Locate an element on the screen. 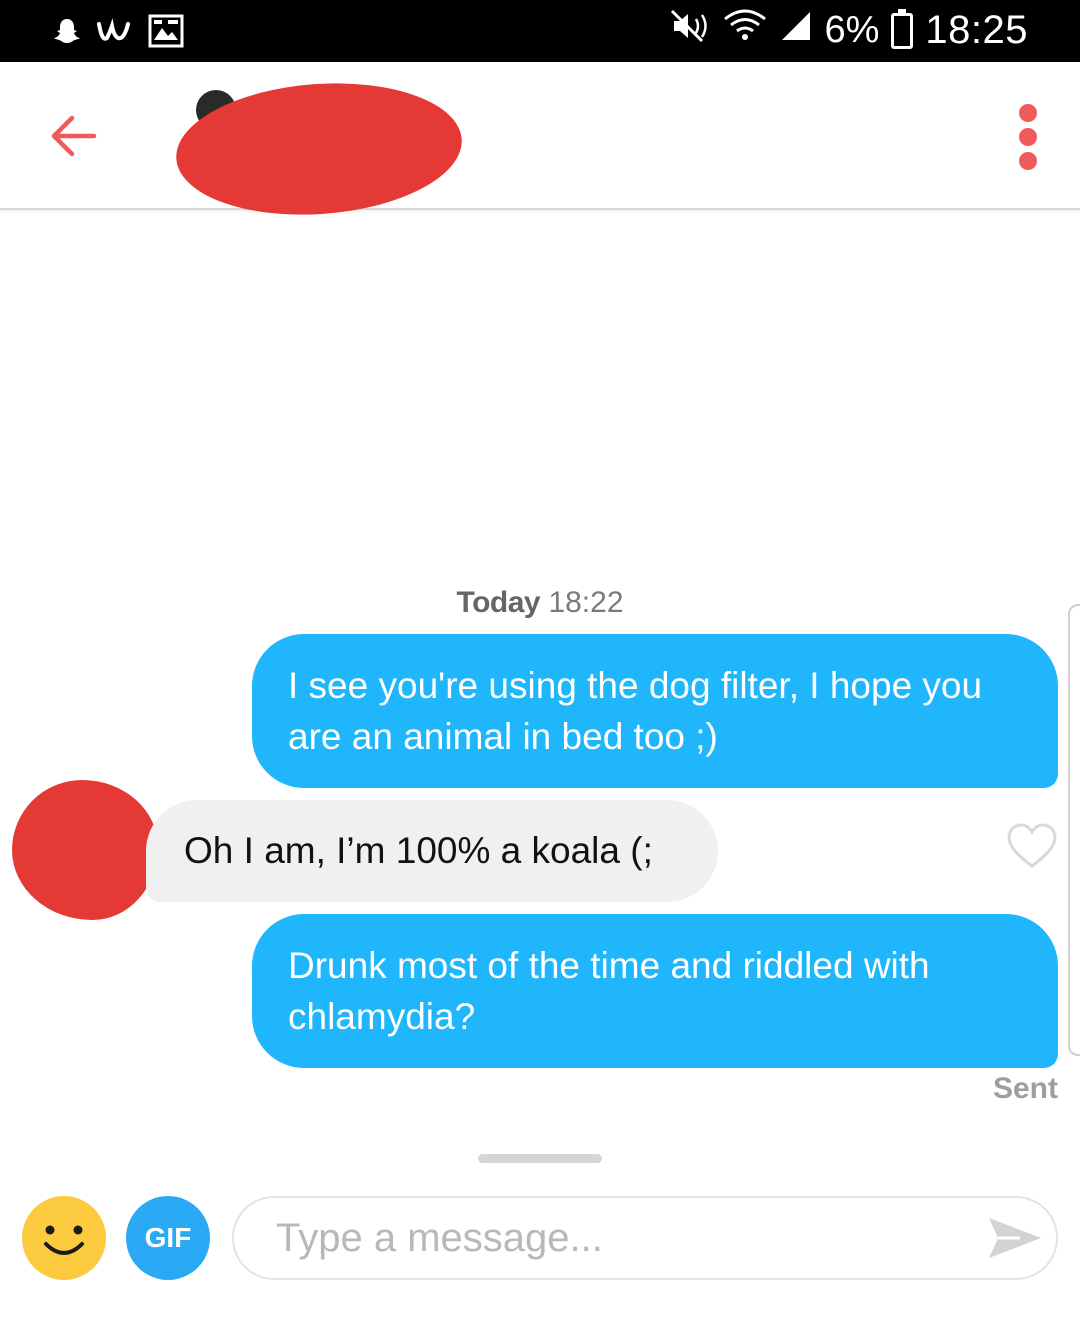 This screenshot has height=1320, width=1080. like-message-button is located at coordinates (1032, 846).